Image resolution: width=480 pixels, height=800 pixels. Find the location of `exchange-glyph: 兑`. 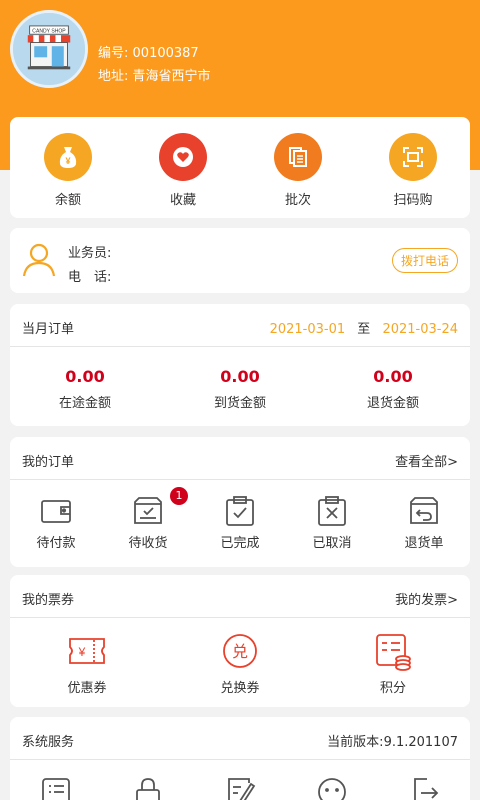

exchange-glyph: 兑 is located at coordinates (240, 651).